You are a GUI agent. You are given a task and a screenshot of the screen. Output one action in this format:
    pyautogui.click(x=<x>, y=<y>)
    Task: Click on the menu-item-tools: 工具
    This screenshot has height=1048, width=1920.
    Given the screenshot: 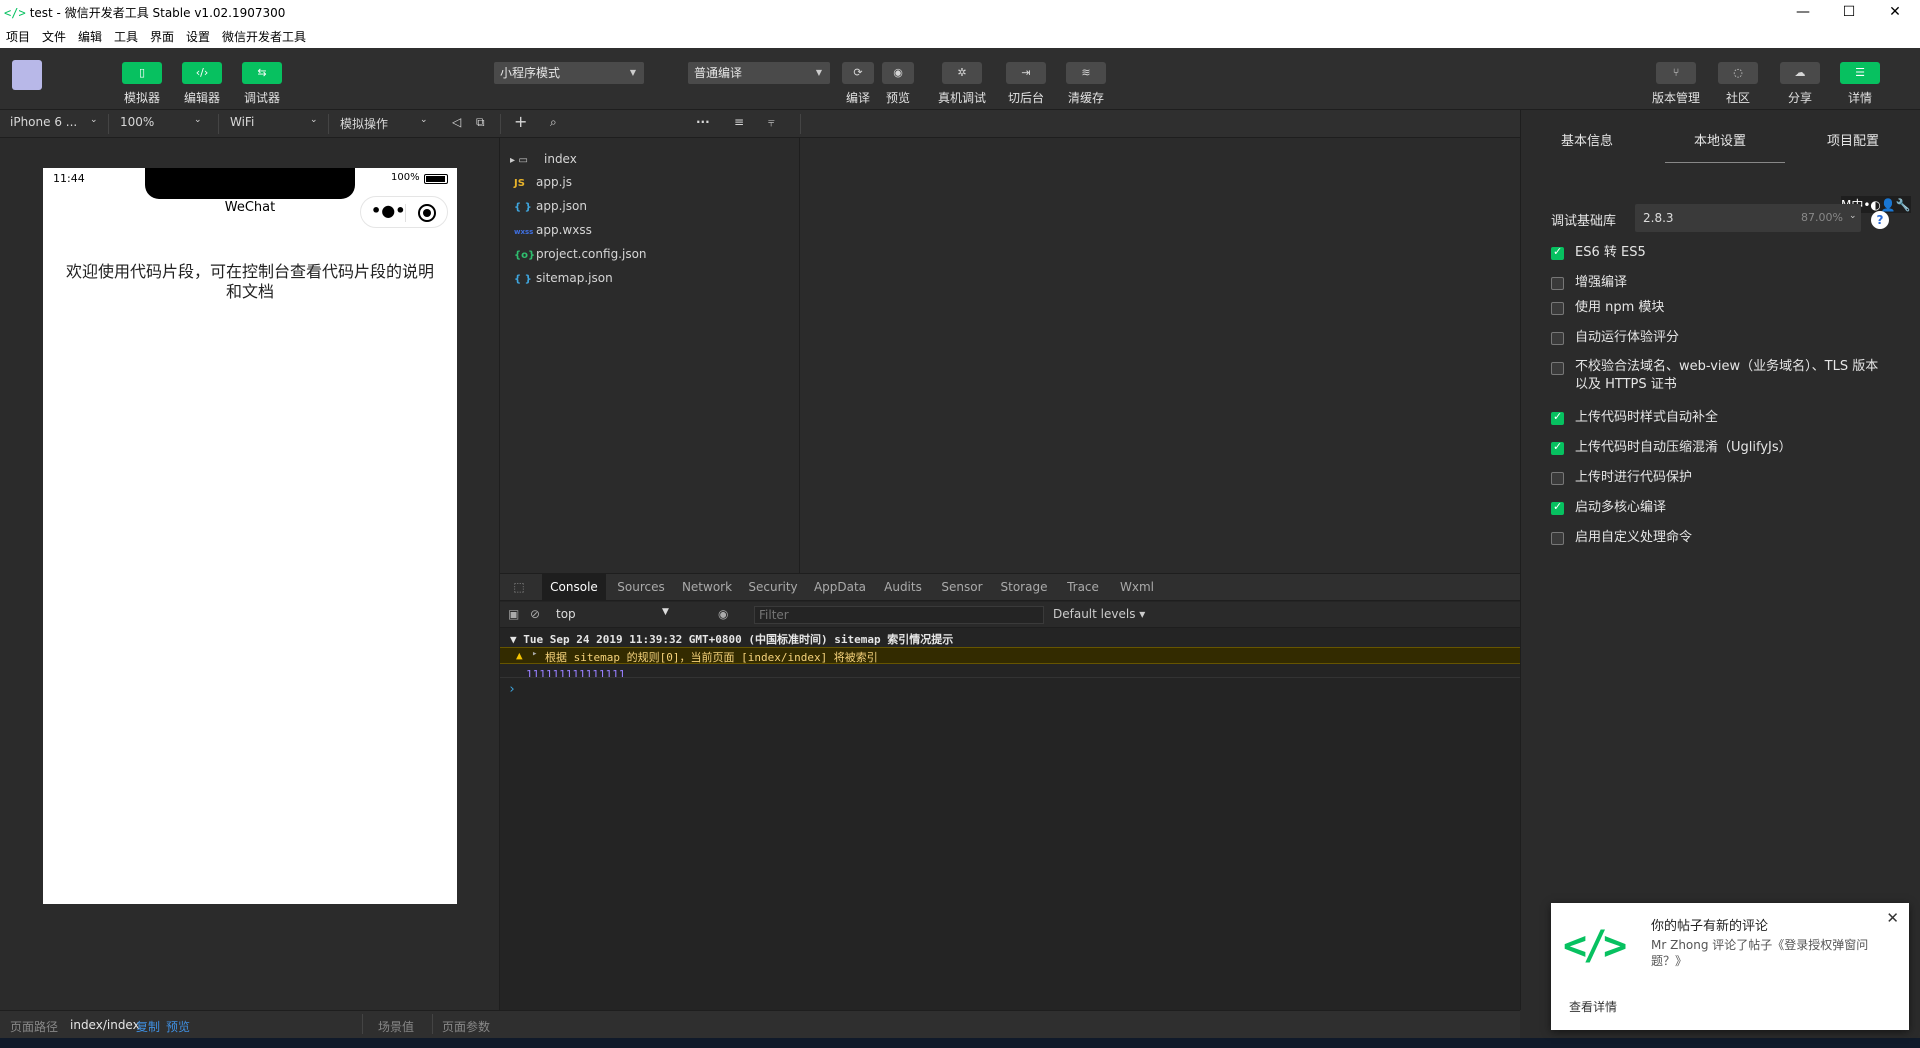 What is the action you would take?
    pyautogui.click(x=126, y=36)
    